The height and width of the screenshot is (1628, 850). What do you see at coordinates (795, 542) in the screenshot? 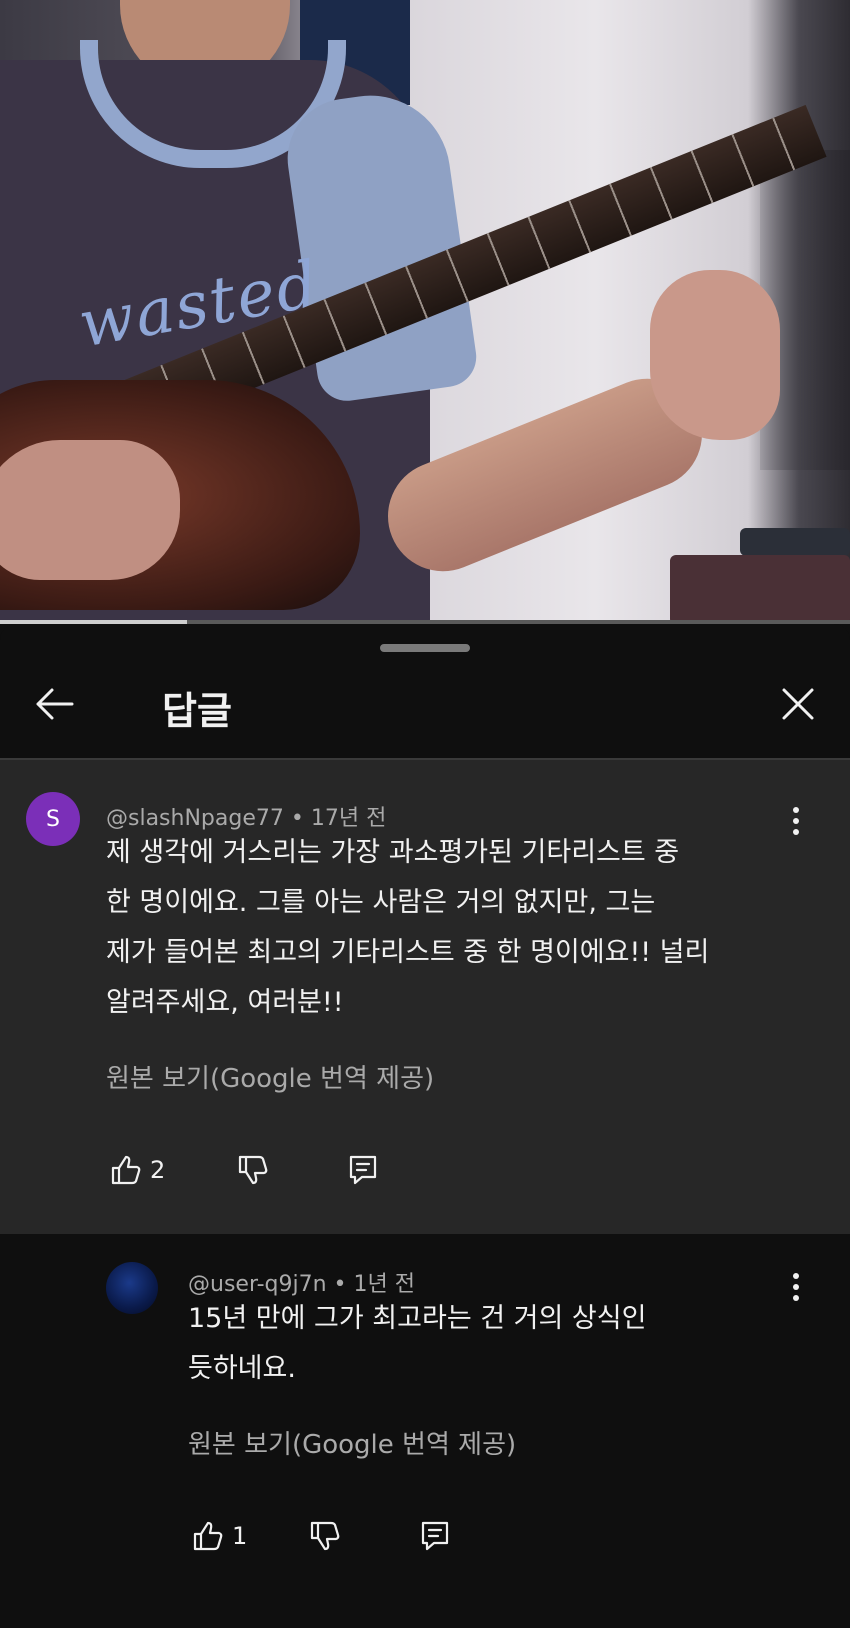
I see `video-scene-case-lid` at bounding box center [795, 542].